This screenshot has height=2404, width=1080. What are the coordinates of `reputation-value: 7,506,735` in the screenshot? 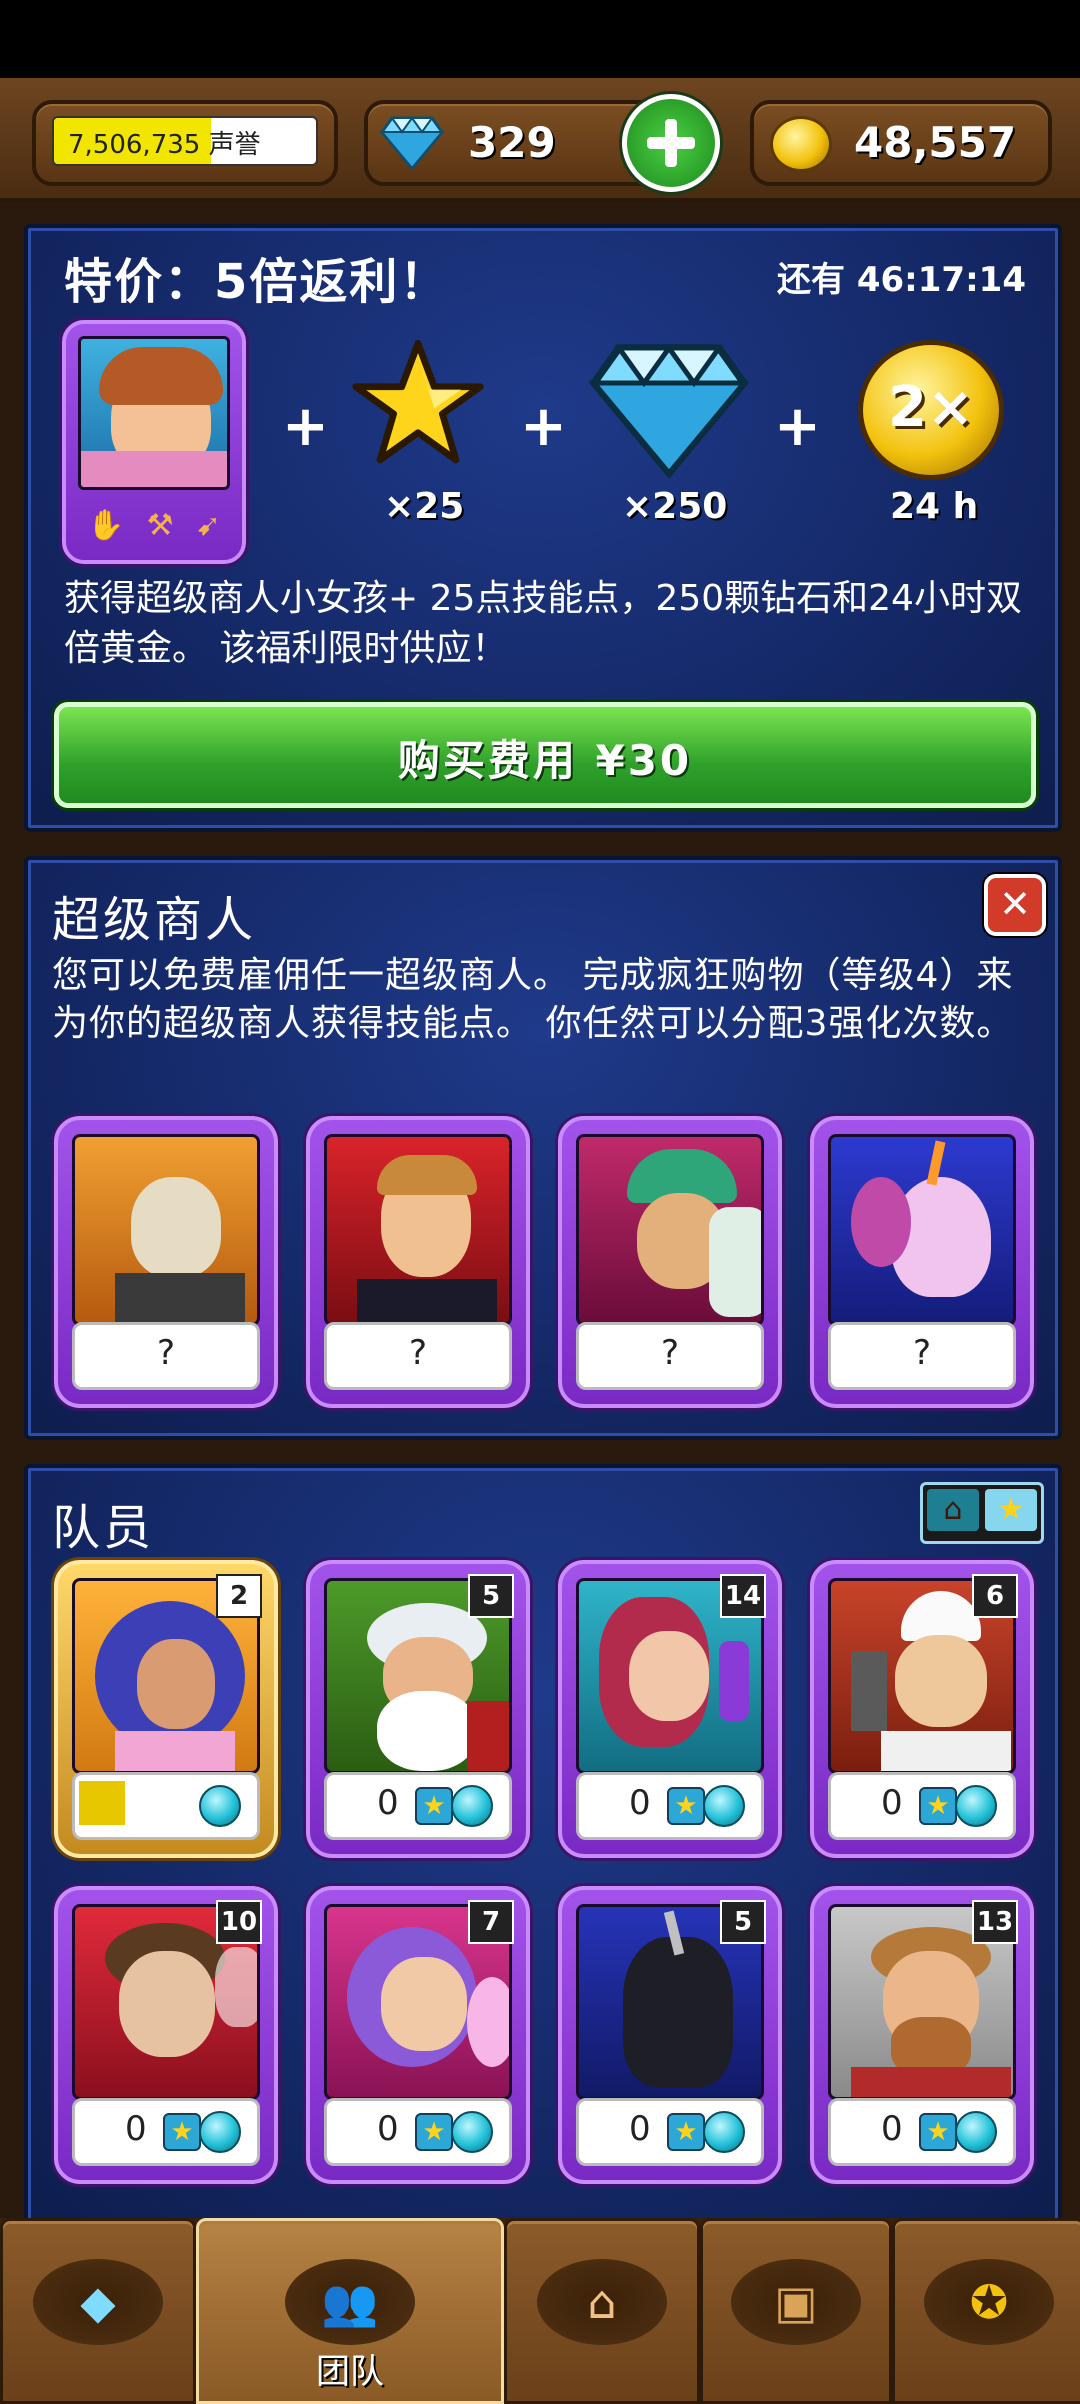 It's located at (134, 145).